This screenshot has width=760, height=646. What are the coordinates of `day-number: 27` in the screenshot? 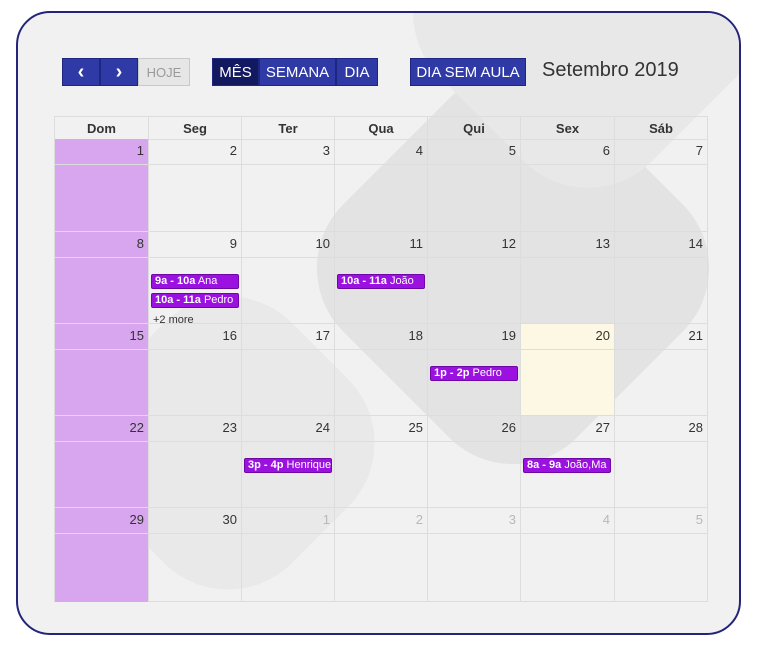 It's located at (602, 427).